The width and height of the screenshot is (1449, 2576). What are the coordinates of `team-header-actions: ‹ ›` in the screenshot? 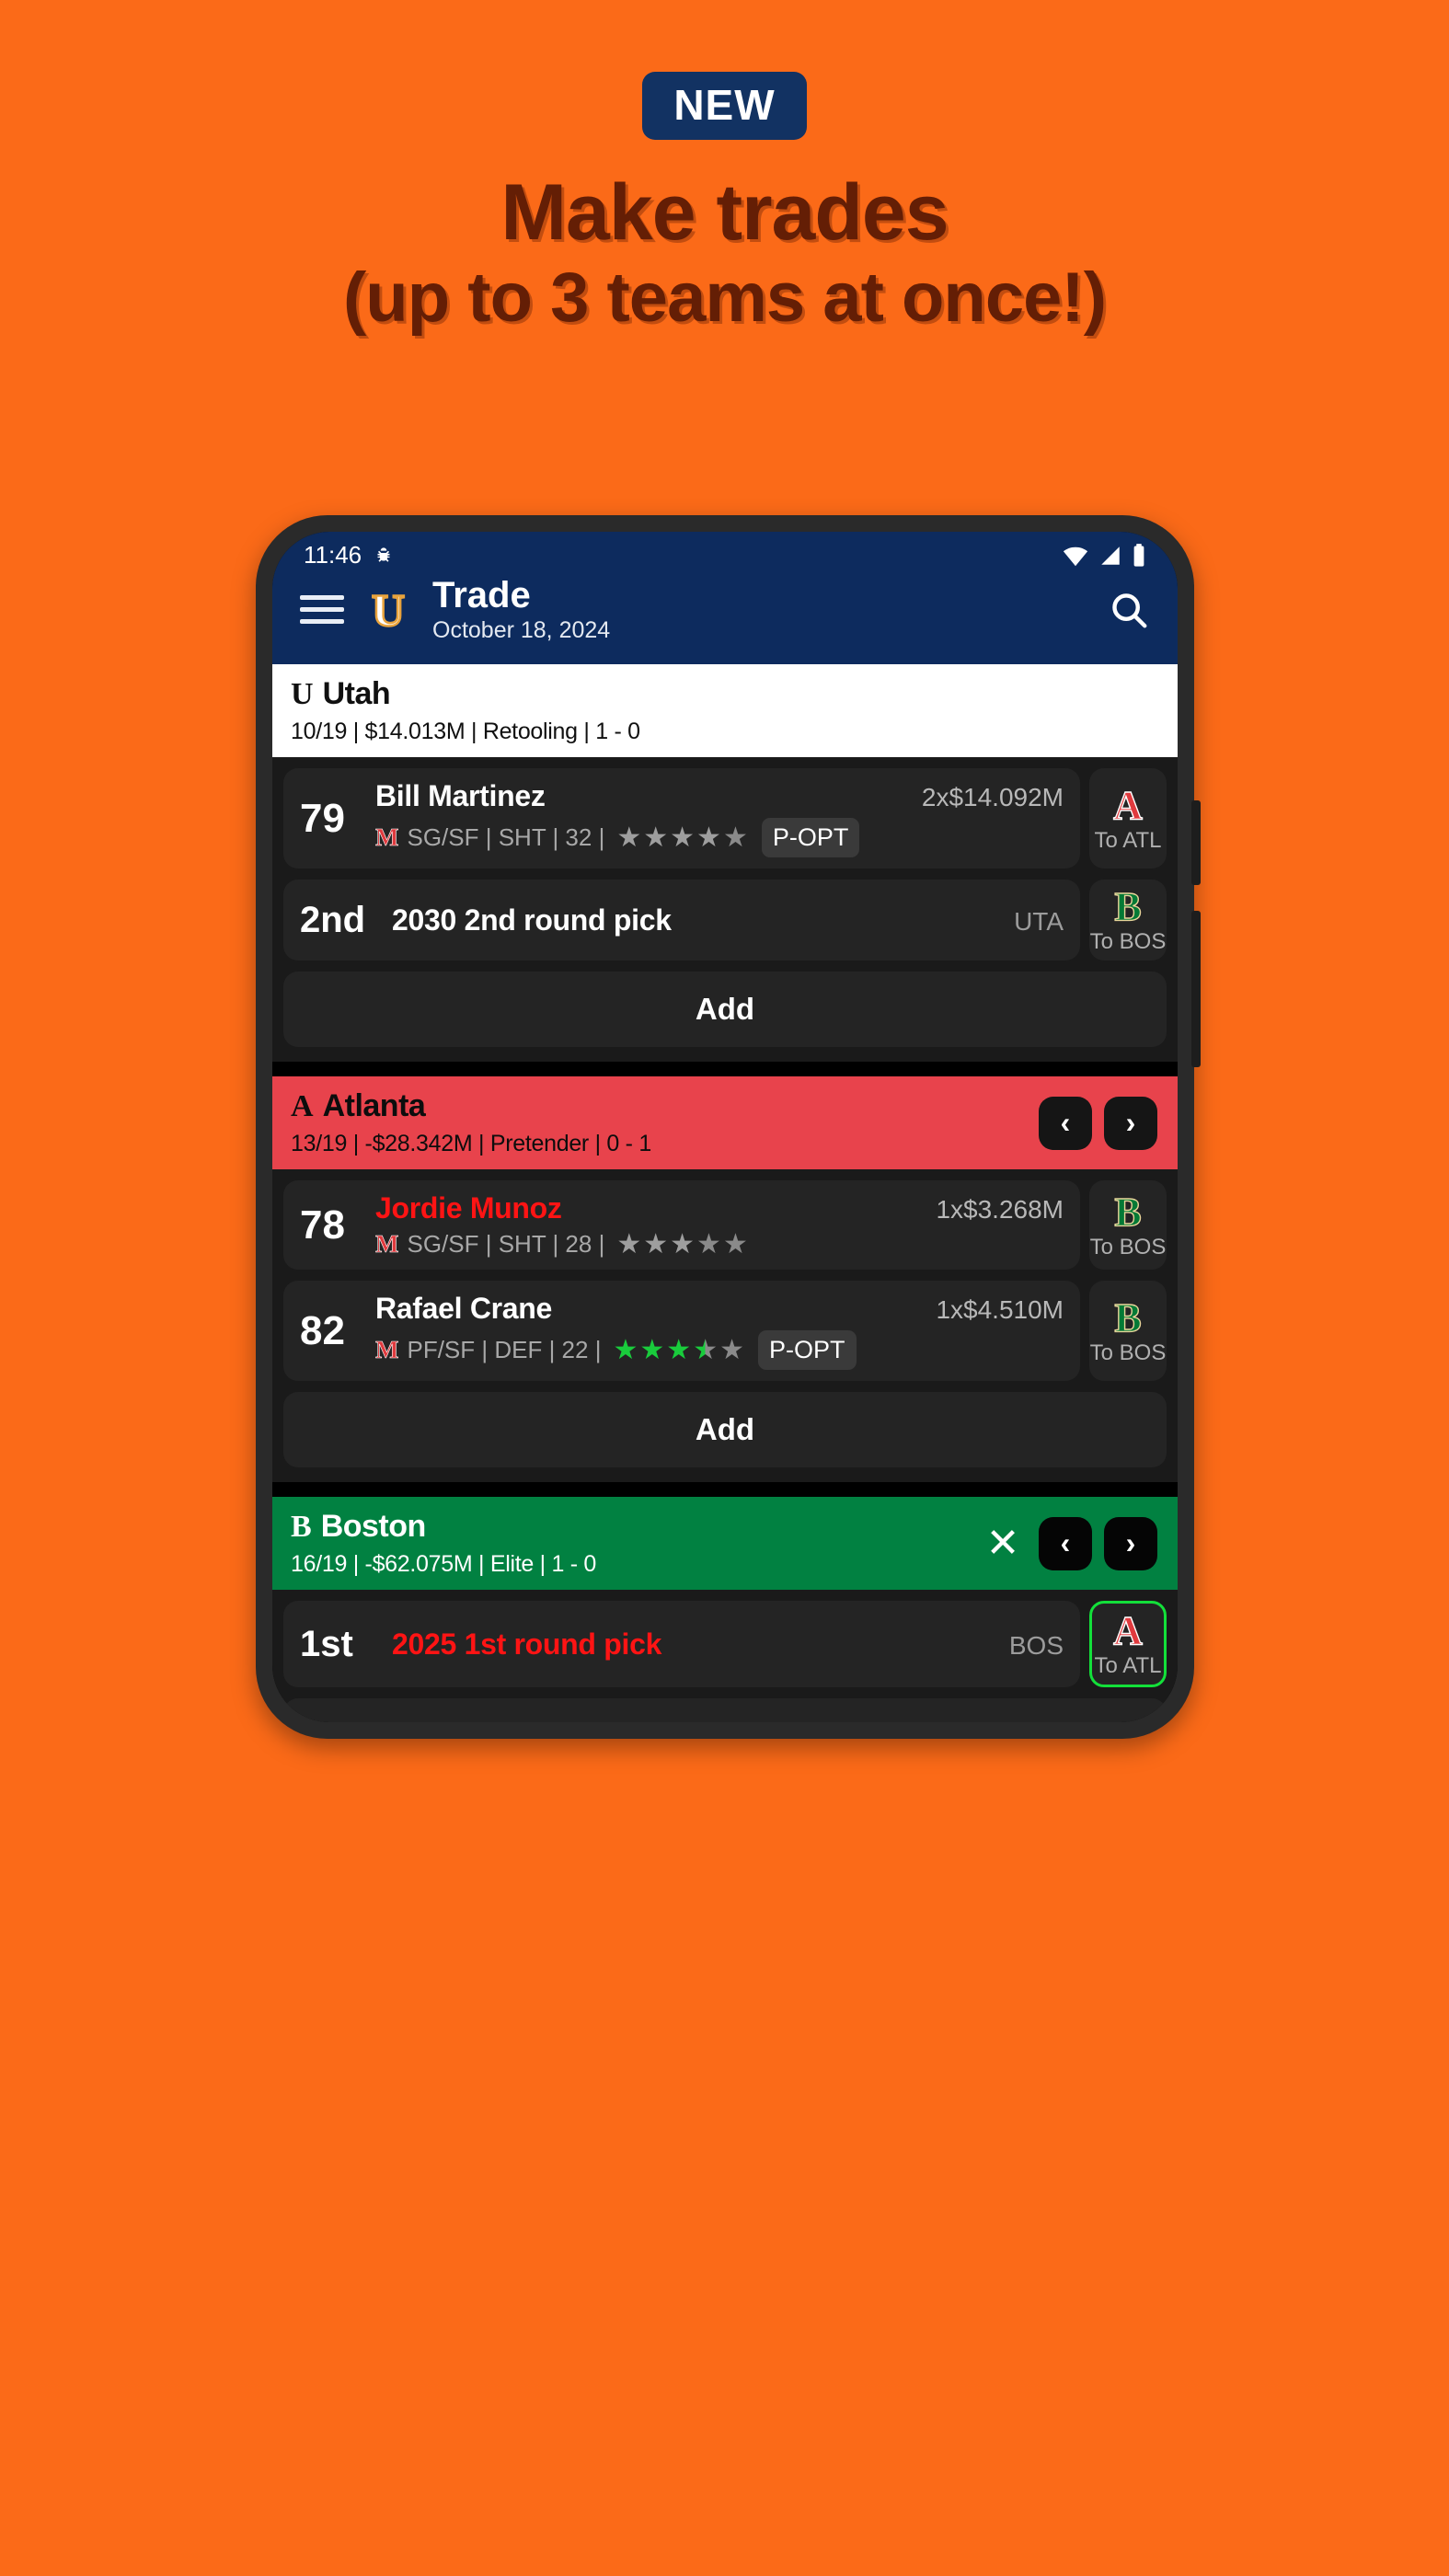 It's located at (1098, 1123).